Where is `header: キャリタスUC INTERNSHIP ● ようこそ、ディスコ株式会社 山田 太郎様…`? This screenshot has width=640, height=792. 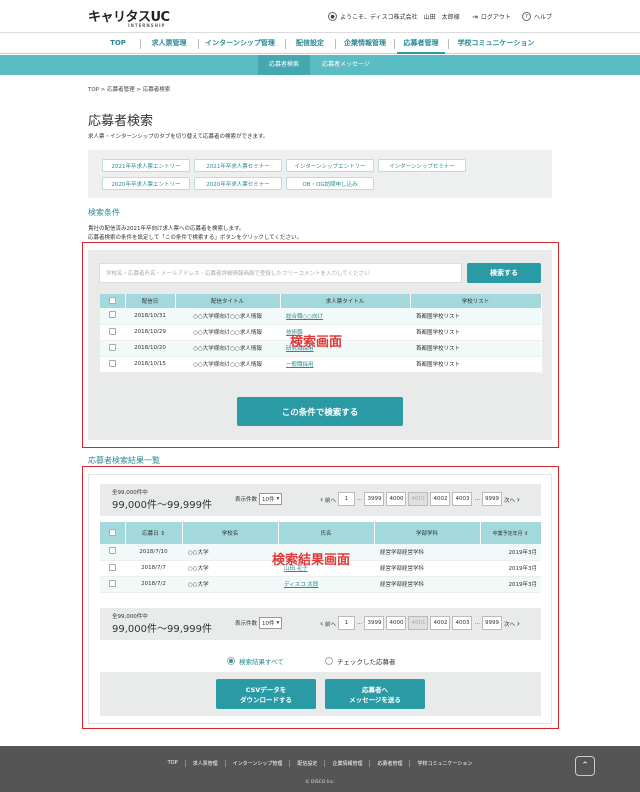
header: キャリタスUC INTERNSHIP ● ようこそ、ディスコ株式会社 山田 太郎様… is located at coordinates (320, 16).